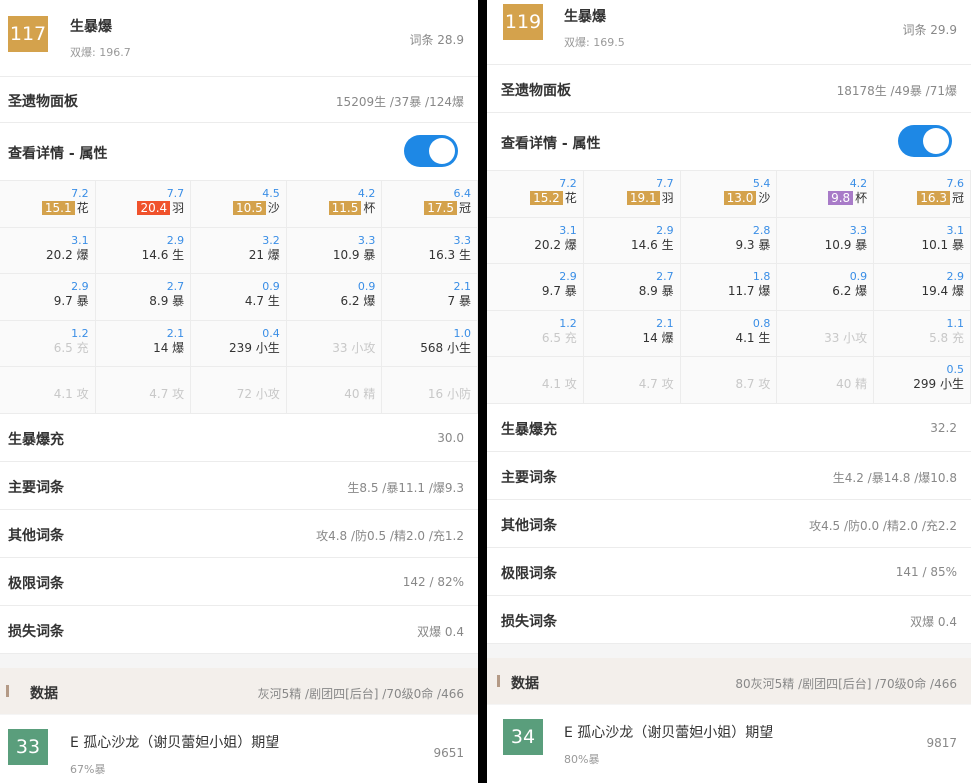 Image resolution: width=971 pixels, height=783 pixels. Describe the element at coordinates (729, 744) in the screenshot. I see `bottom-item-row: 34 E 孤心沙龙（谢贝蕾妲小姐）期望 80%暴 9817` at that location.